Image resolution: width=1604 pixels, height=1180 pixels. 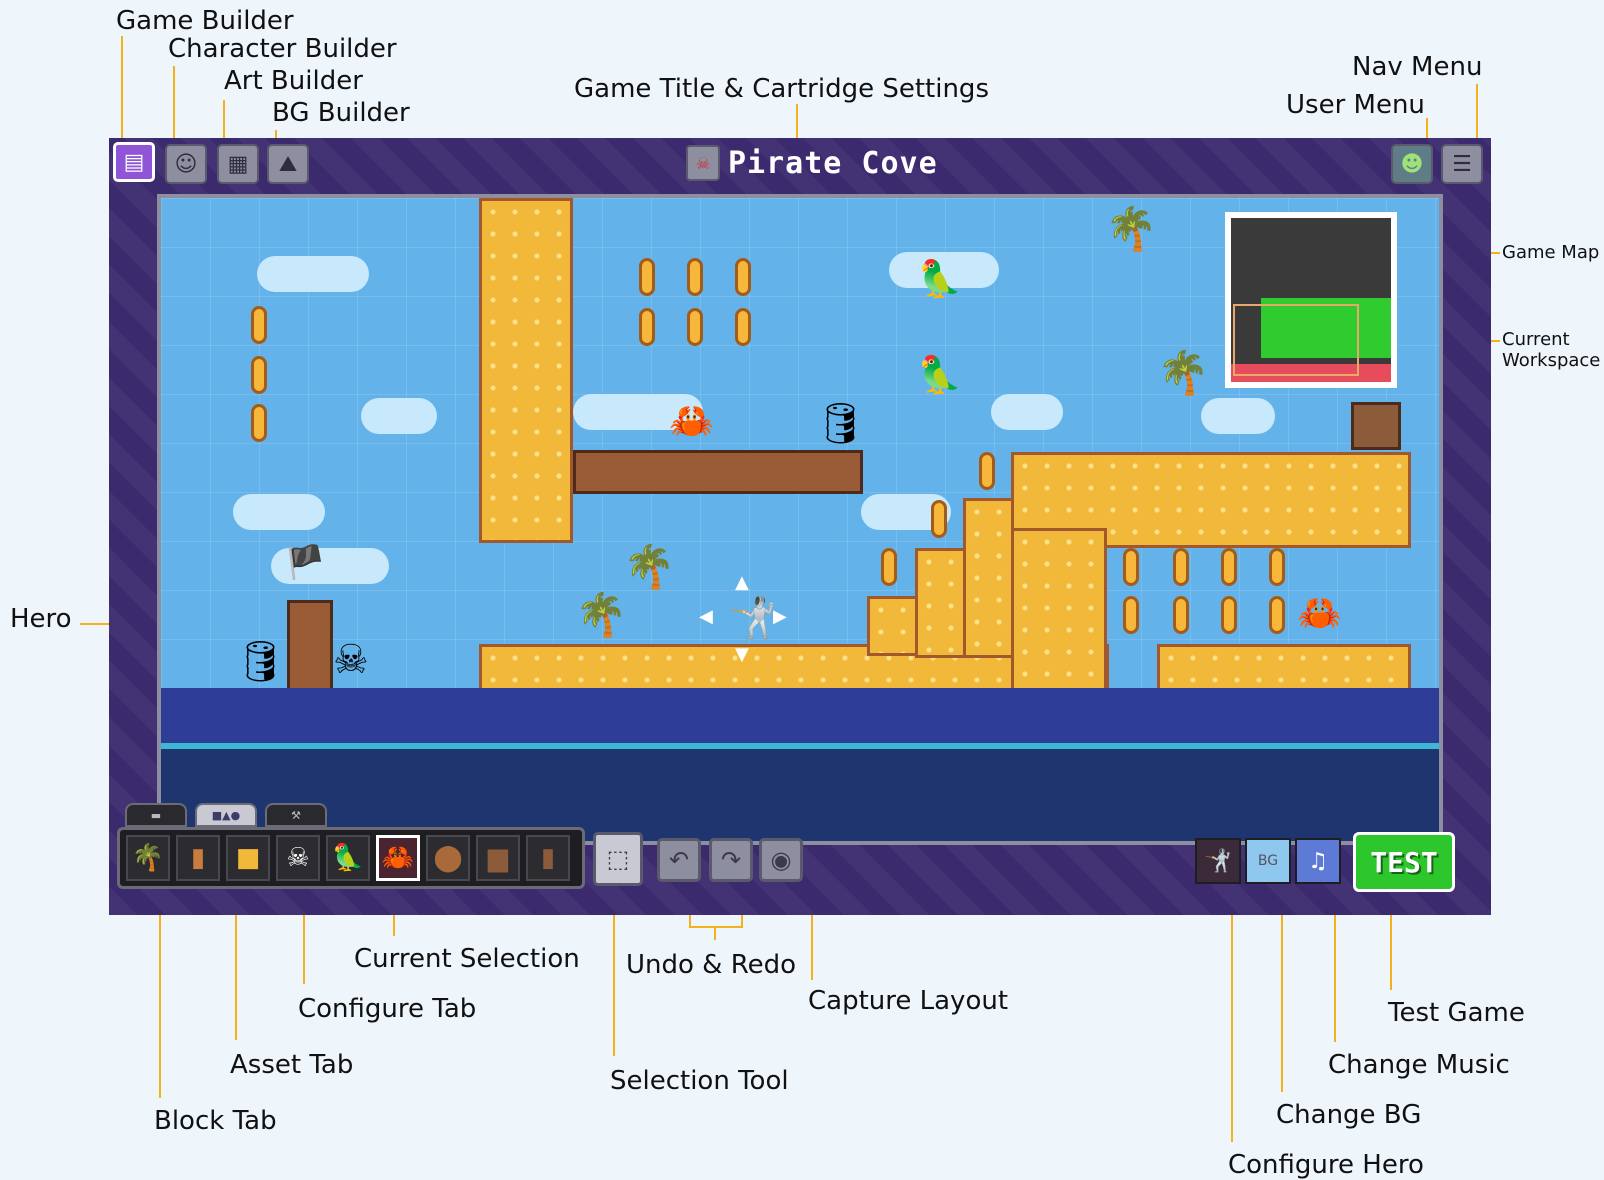 What do you see at coordinates (781, 89) in the screenshot?
I see `label-game-title-settings: Game Title & Cartridge Settings` at bounding box center [781, 89].